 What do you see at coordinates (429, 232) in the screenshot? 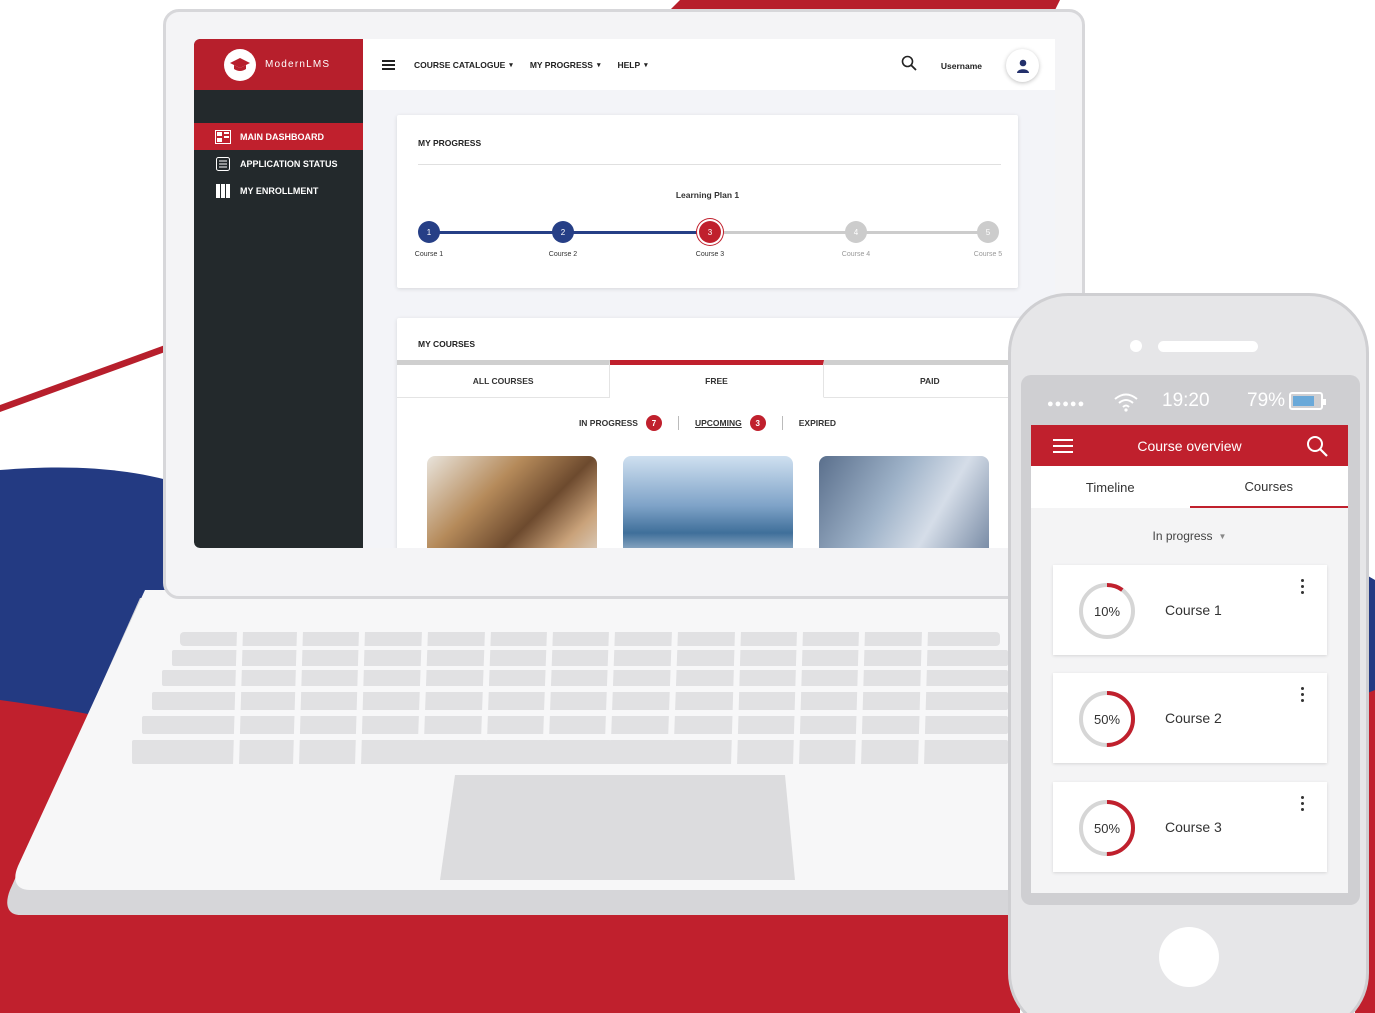
I see `step-1: 1` at bounding box center [429, 232].